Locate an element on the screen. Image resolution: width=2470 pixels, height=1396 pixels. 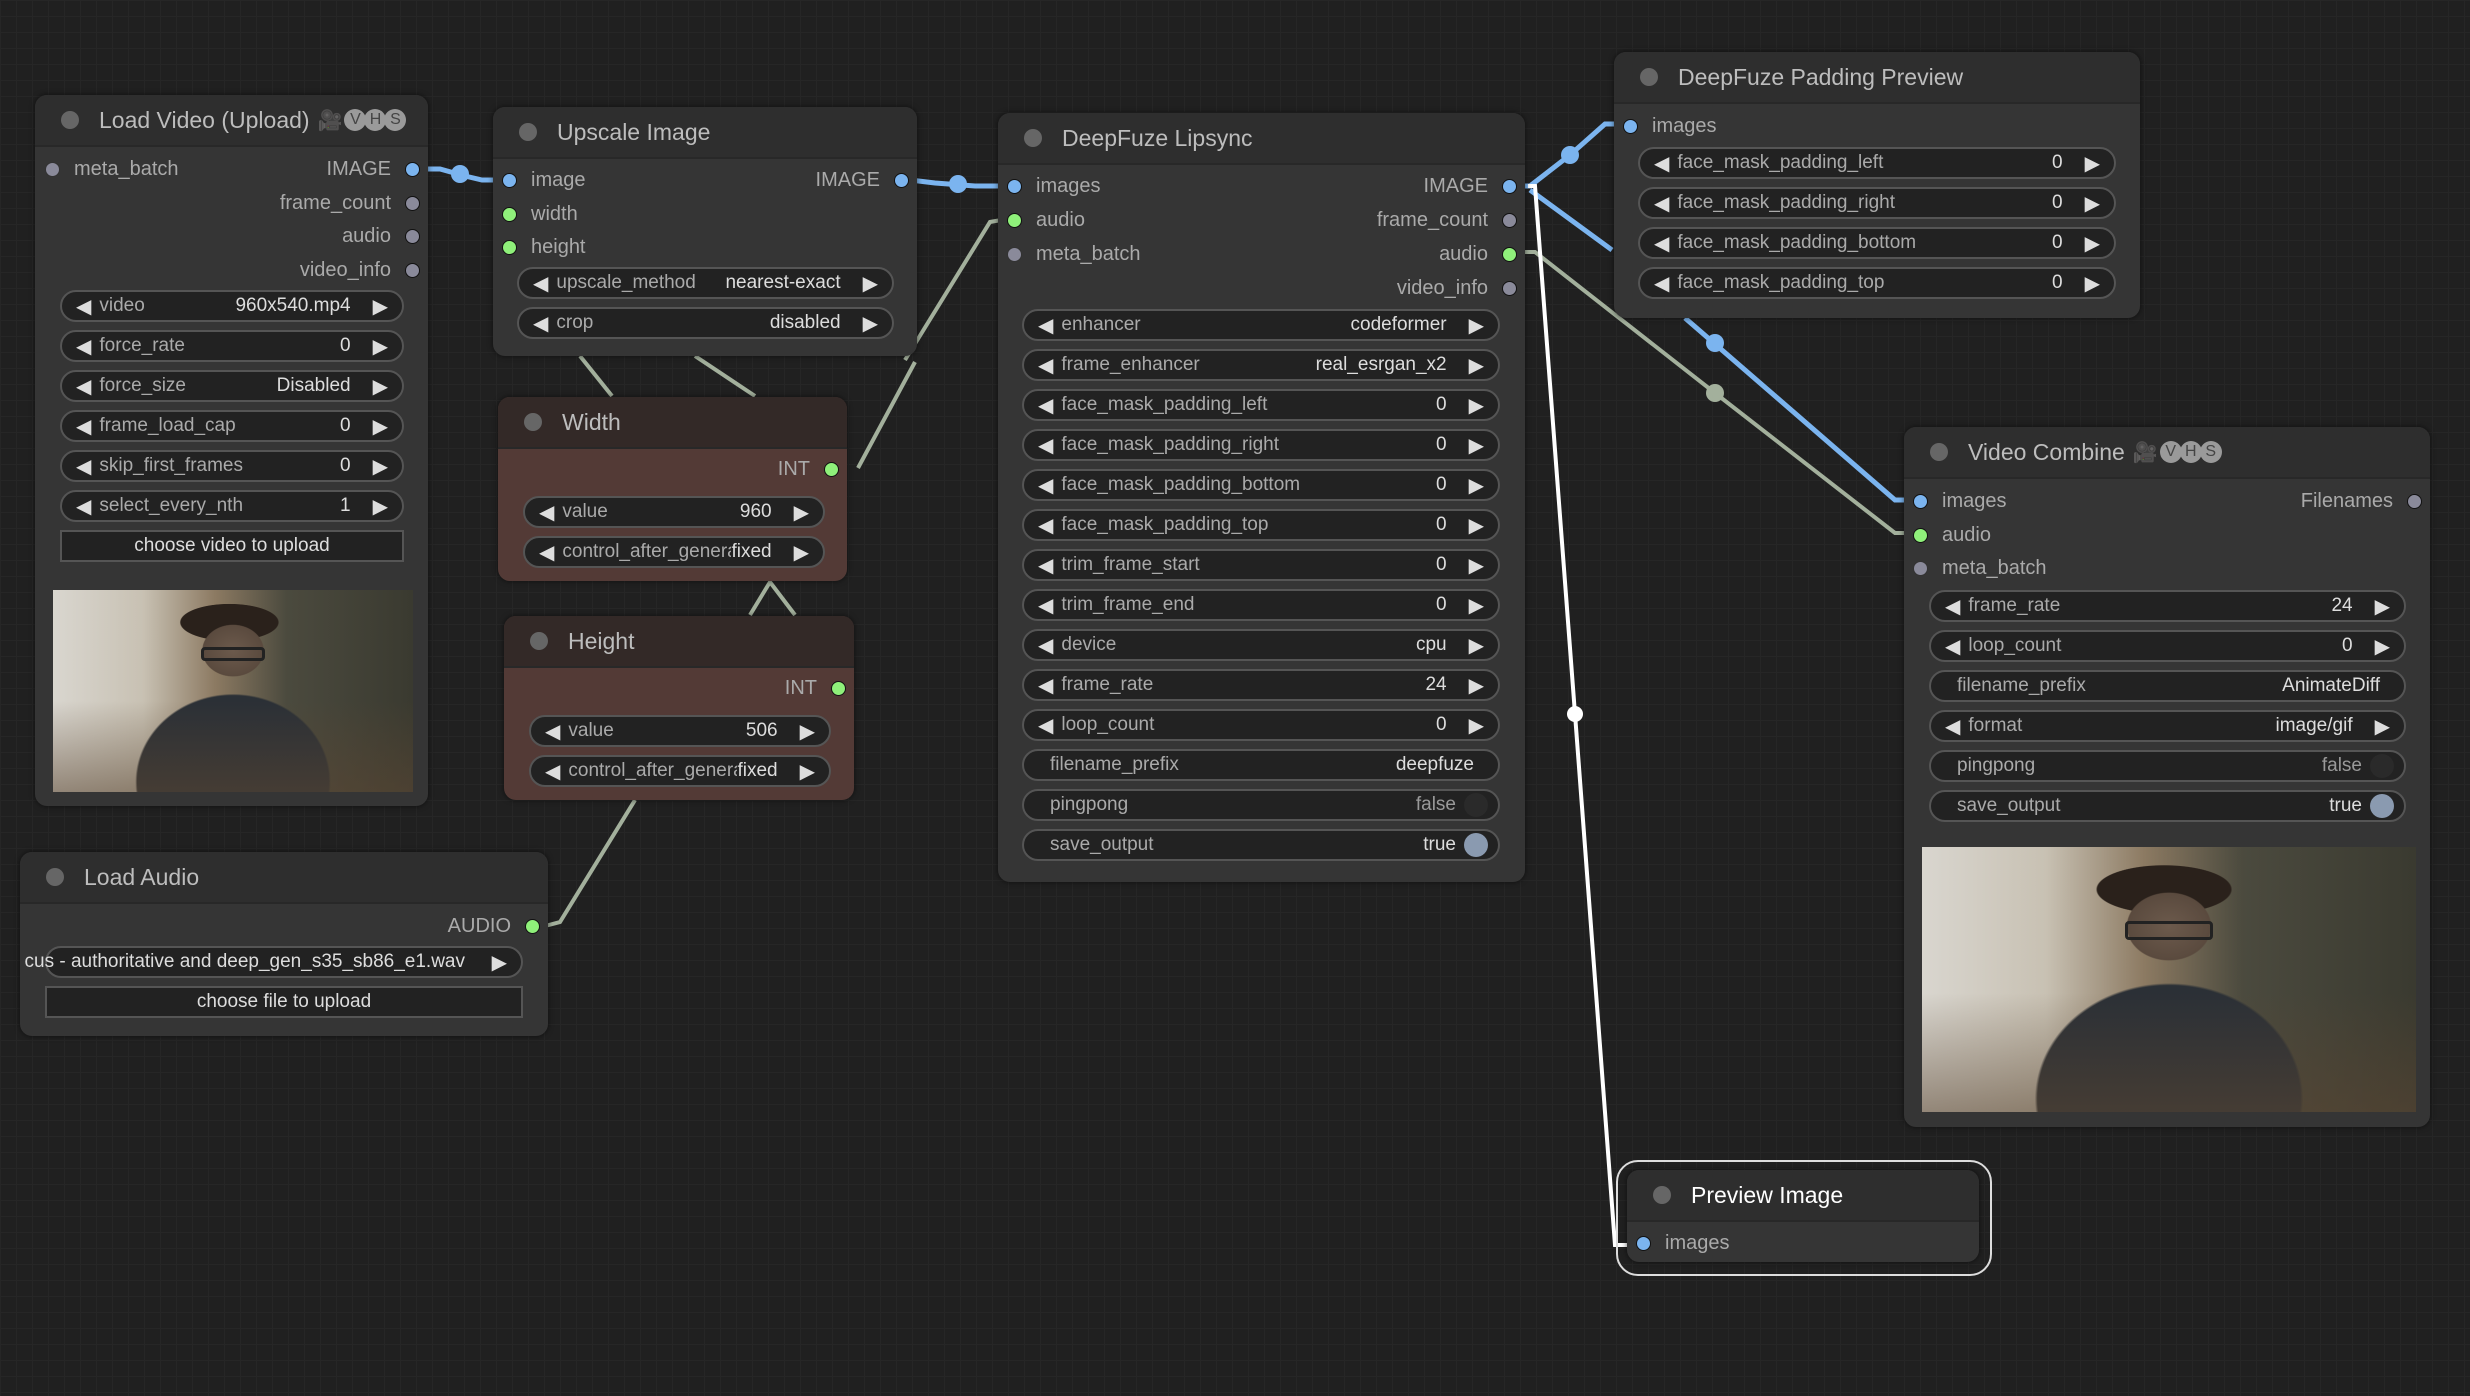
input-slot-image: image is located at coordinates (543, 180).